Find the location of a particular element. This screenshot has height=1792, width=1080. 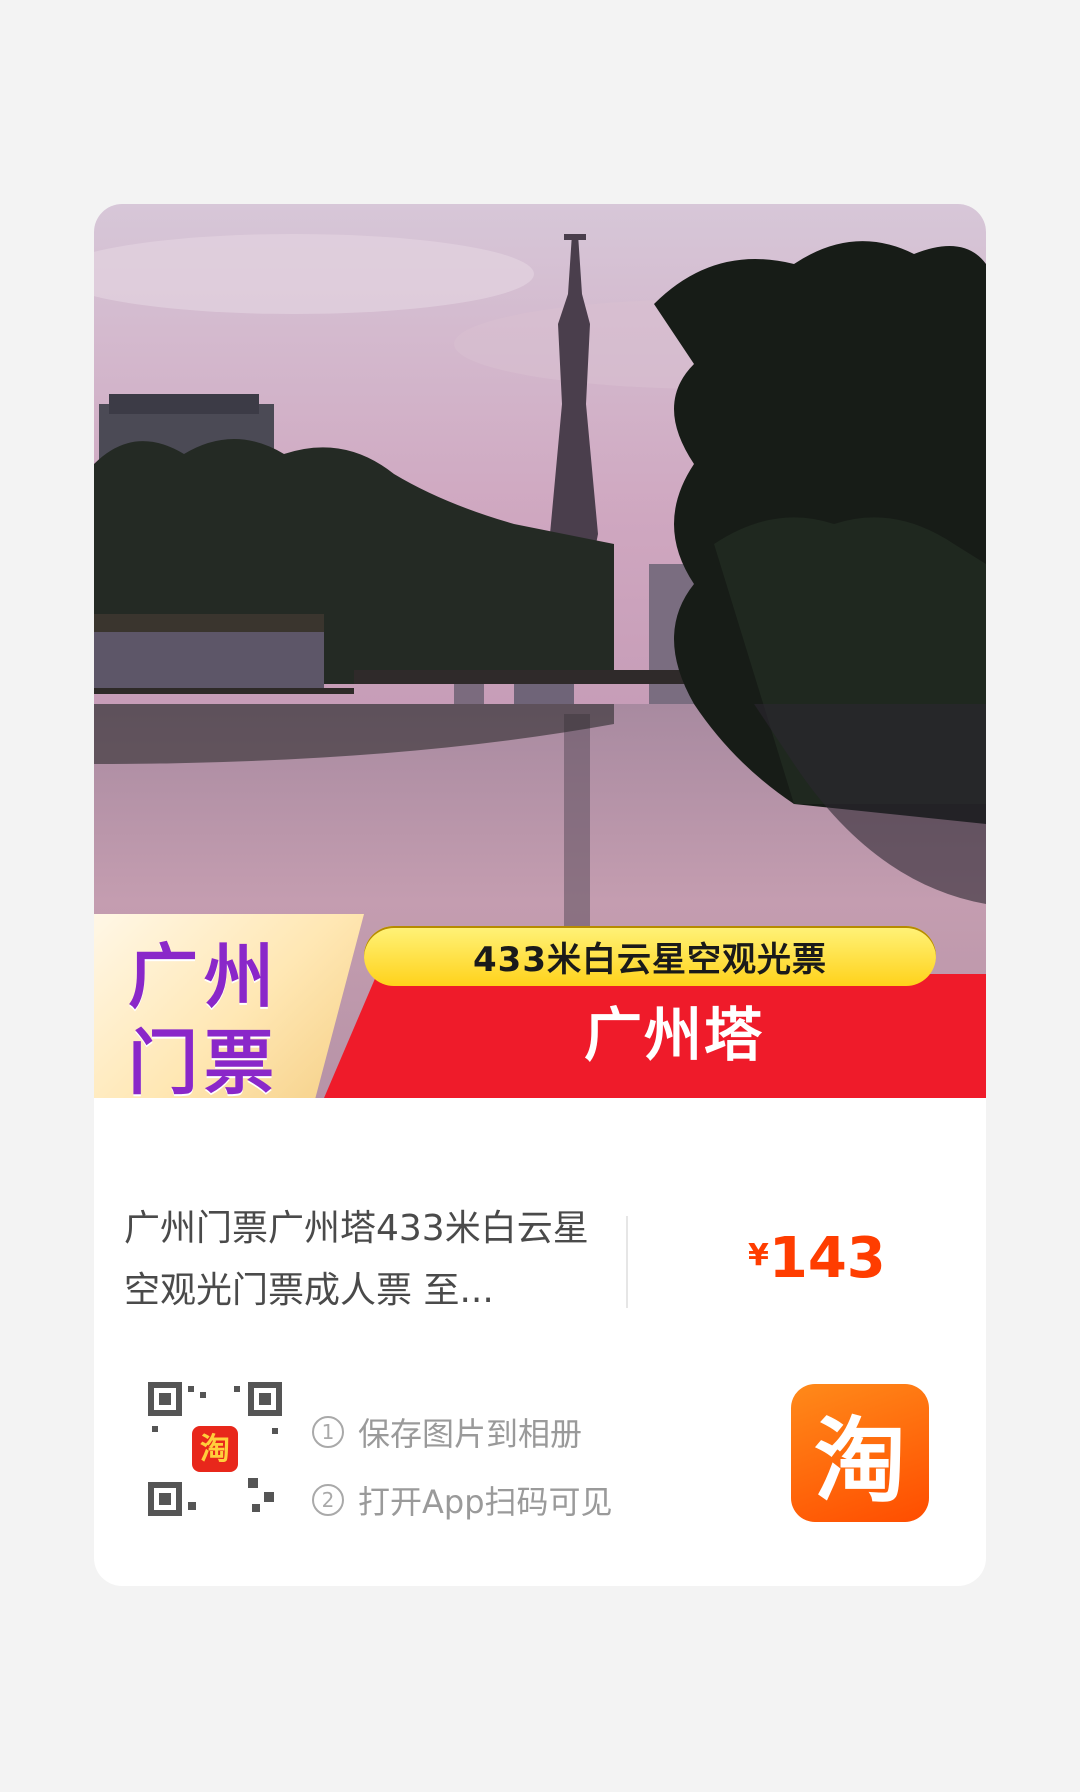

step-item: 2 打开App扫码可见 is located at coordinates (462, 1500).